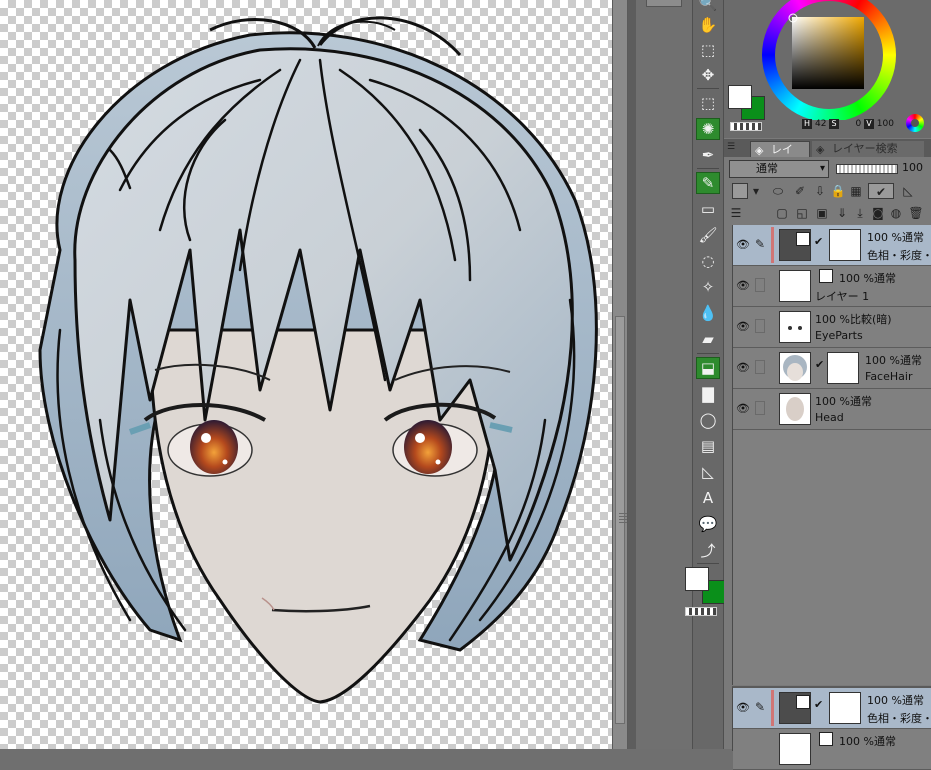  I want to click on object-icon: ⬚, so click(708, 50).